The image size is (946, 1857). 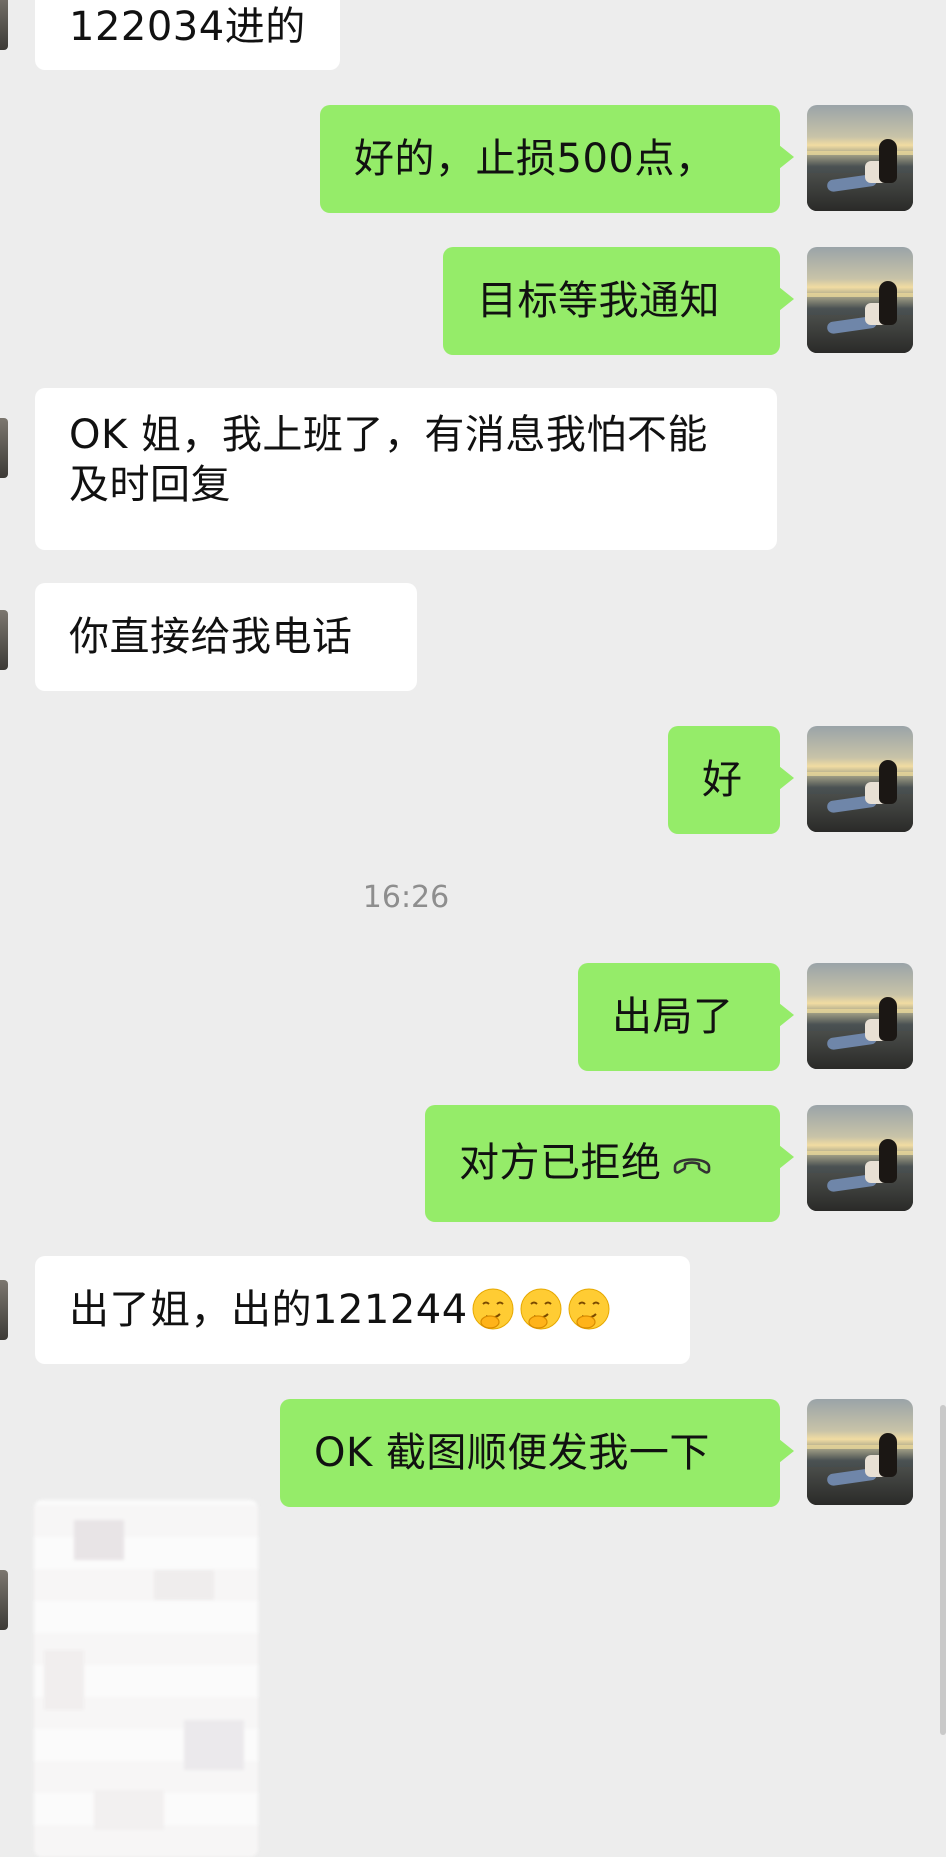 What do you see at coordinates (722, 780) in the screenshot?
I see `message-text: 好` at bounding box center [722, 780].